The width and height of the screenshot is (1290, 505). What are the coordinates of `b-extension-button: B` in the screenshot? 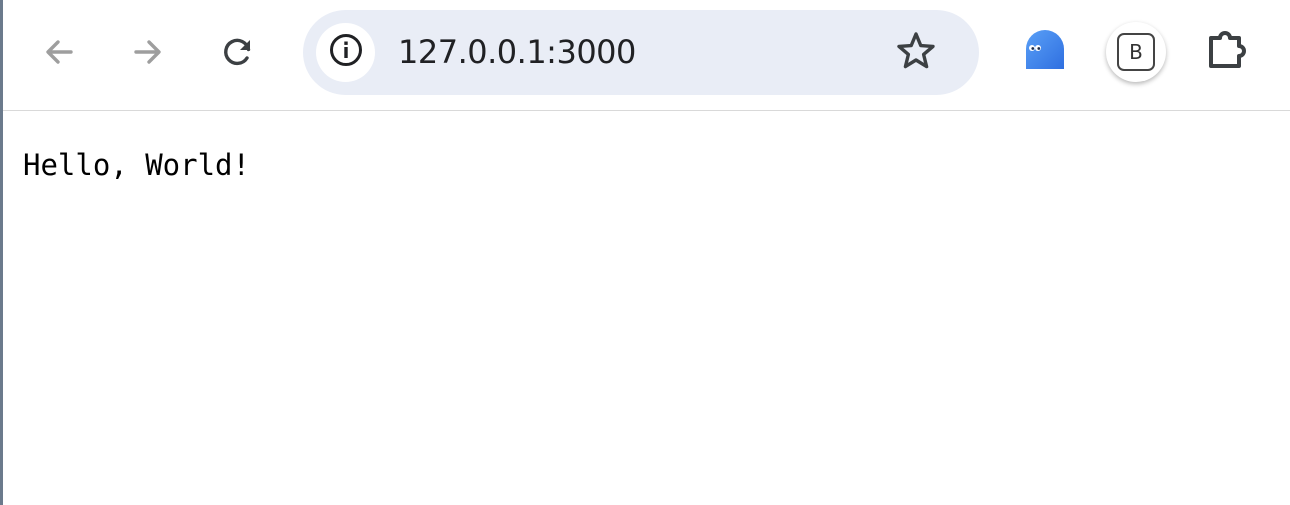 It's located at (1136, 52).